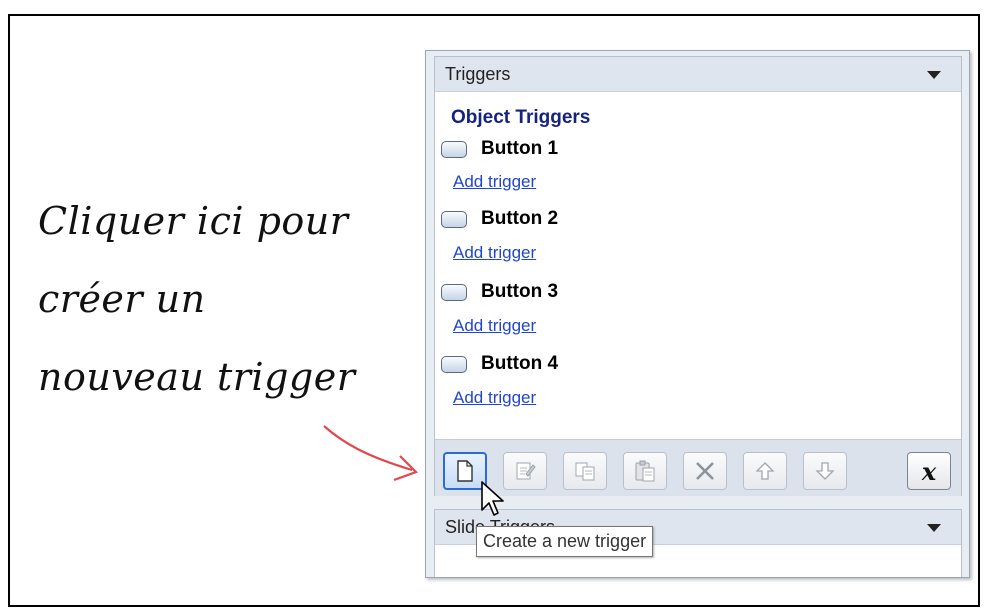 The width and height of the screenshot is (990, 615). What do you see at coordinates (492, 498) in the screenshot?
I see `mouse-pointer-icon` at bounding box center [492, 498].